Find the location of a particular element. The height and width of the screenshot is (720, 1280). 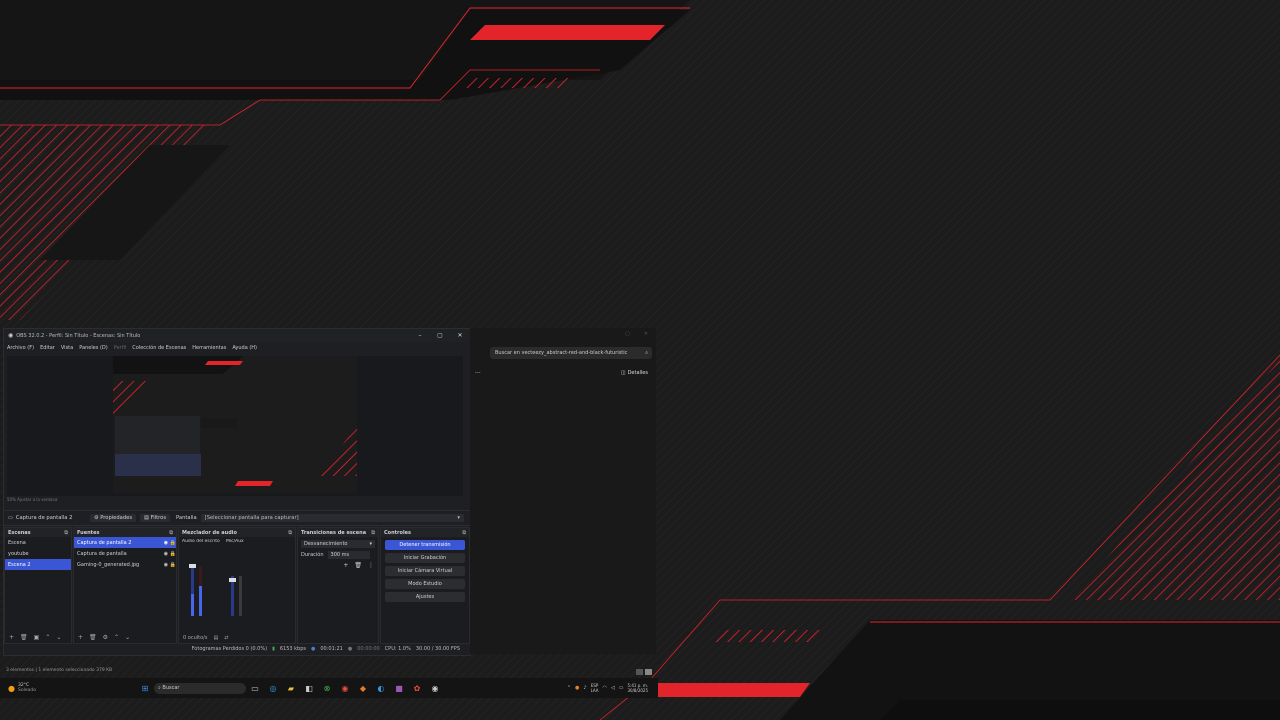

menu-archivo: Archivo (F) is located at coordinates (20, 348).